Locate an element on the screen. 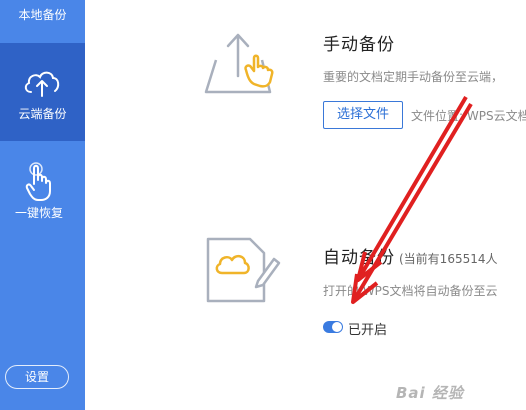  auto-backup-subtitle: (当前有165514人 is located at coordinates (448, 259).